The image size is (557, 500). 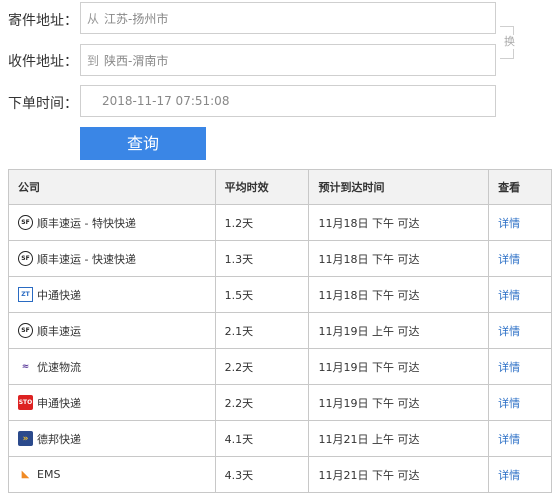 I want to click on column-header-avg-time: 平均时效, so click(x=262, y=187).